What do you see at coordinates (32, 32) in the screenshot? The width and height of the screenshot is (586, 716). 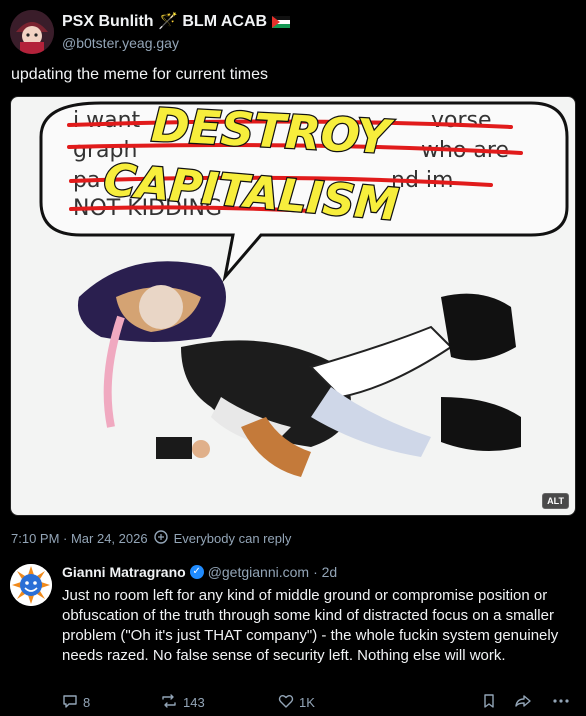 I see `author-avatar` at bounding box center [32, 32].